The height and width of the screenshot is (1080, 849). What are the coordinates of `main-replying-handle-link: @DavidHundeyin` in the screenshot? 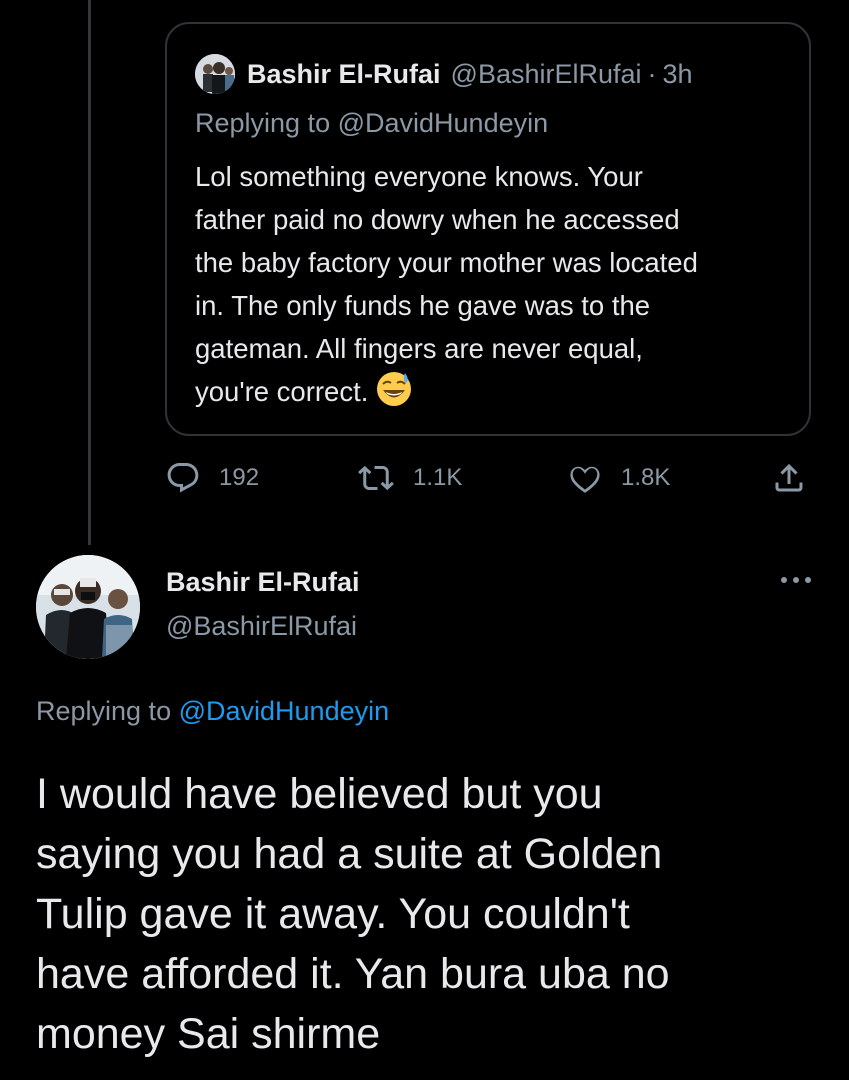 It's located at (284, 711).